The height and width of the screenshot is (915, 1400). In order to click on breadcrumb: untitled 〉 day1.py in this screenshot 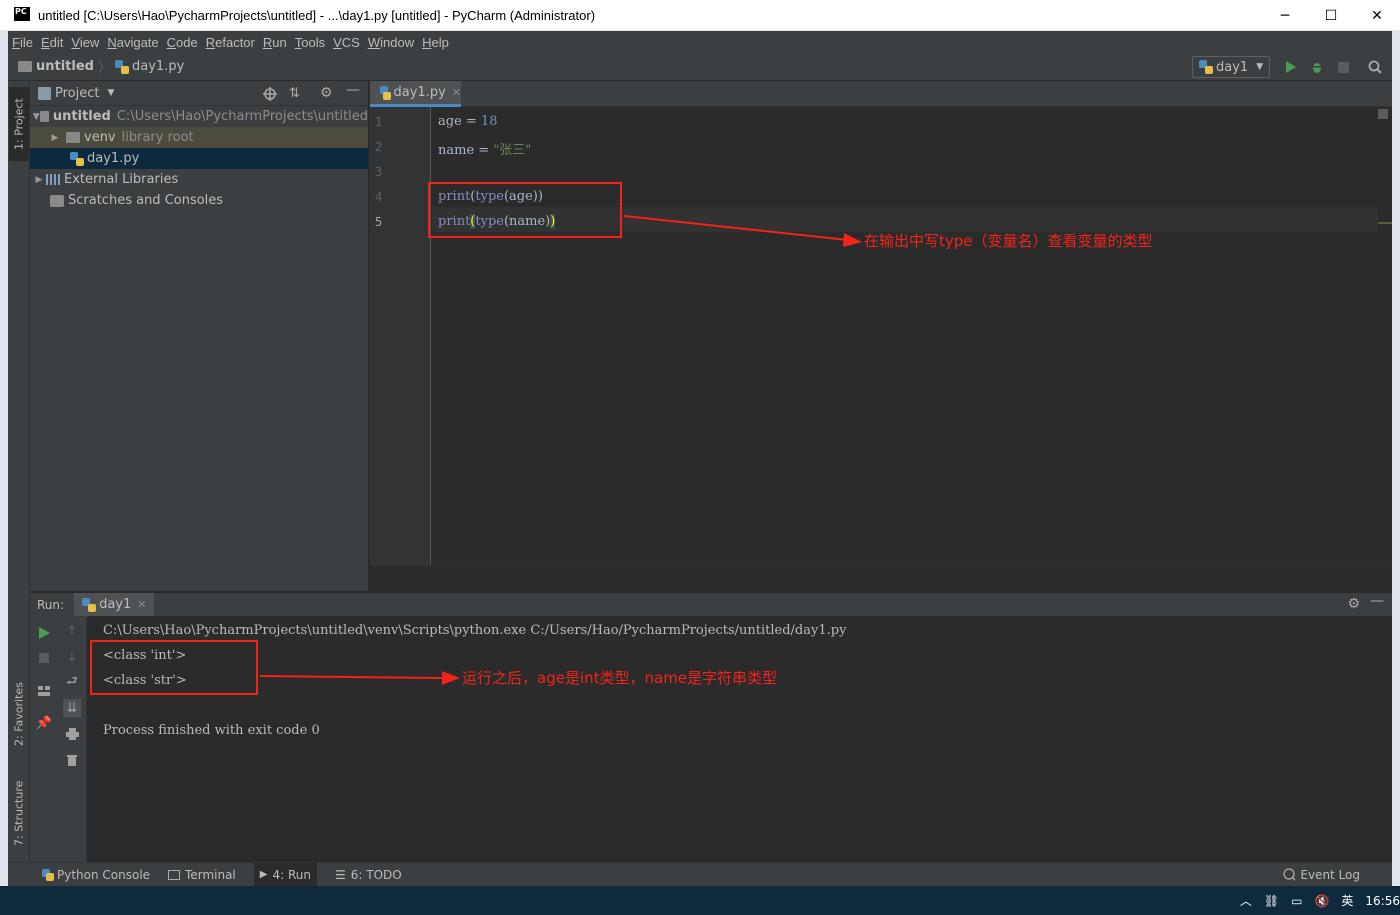, I will do `click(101, 66)`.